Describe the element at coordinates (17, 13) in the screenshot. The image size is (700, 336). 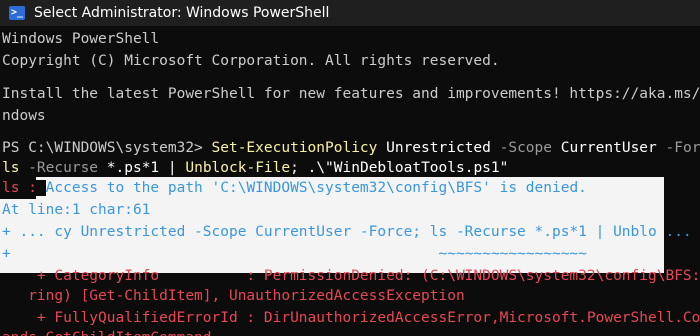
I see `powershell-icon: >_` at that location.